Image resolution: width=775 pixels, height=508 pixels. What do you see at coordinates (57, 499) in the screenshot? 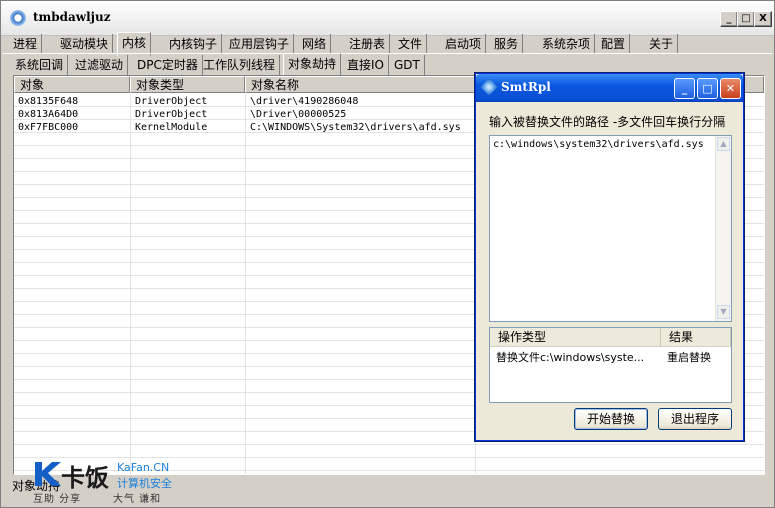
I see `slogan-share: 互助 分享` at bounding box center [57, 499].